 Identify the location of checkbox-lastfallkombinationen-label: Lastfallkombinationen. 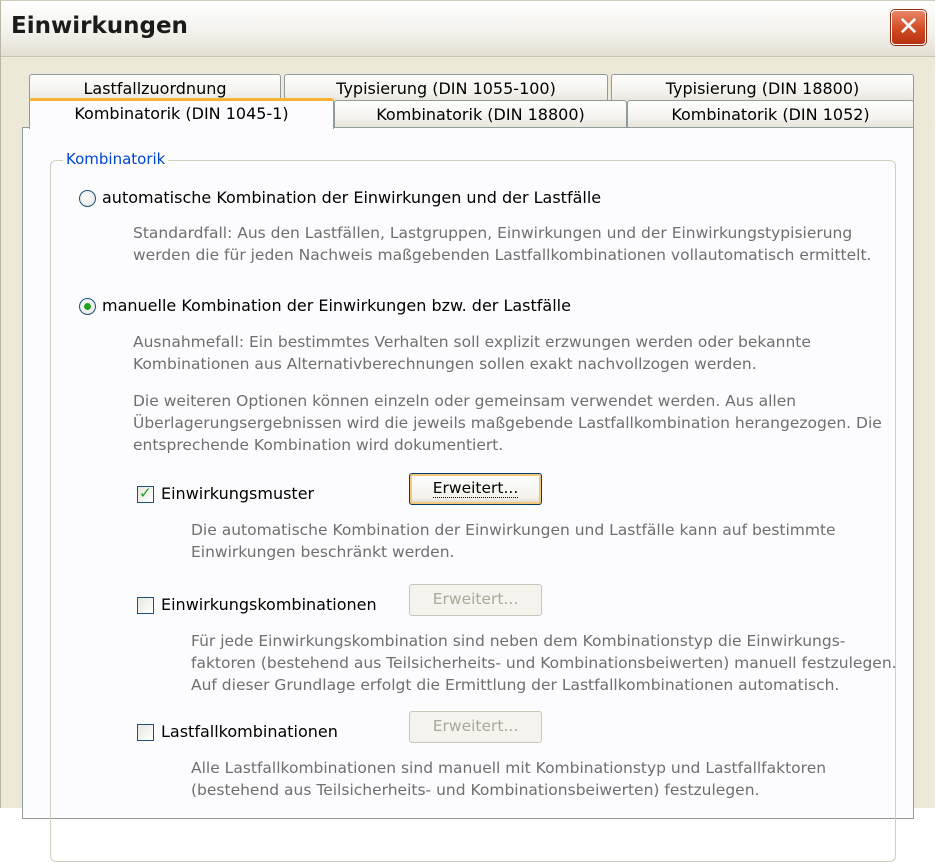
(249, 731).